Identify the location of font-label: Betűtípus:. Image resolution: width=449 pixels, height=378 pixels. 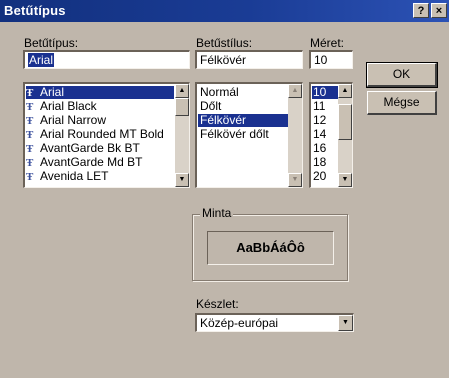
(51, 43).